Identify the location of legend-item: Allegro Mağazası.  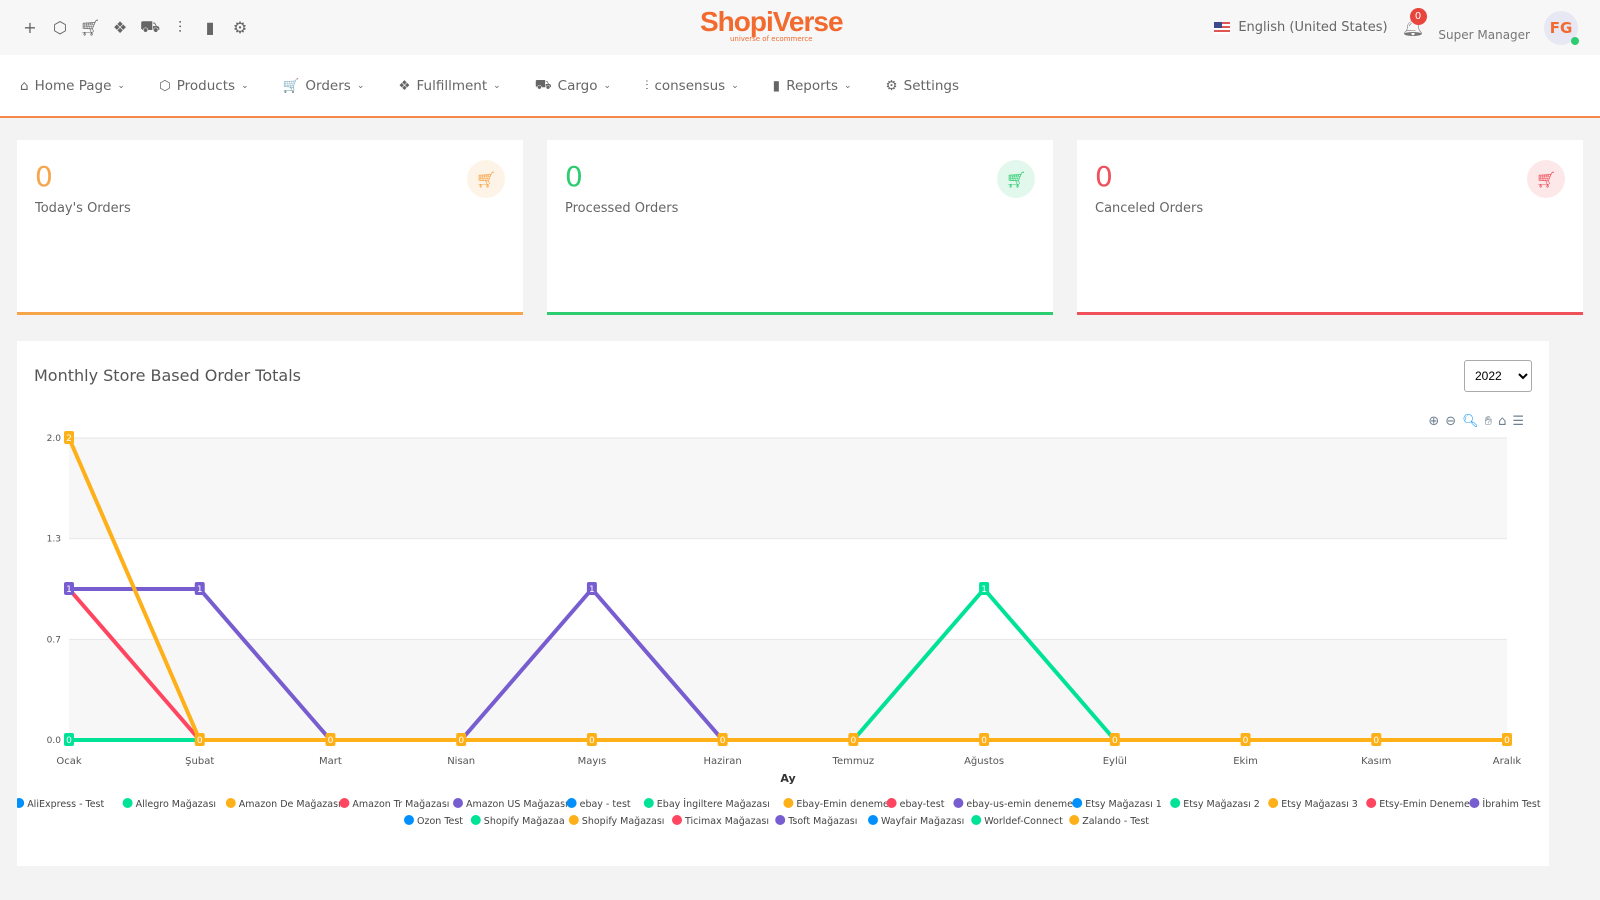
(176, 804).